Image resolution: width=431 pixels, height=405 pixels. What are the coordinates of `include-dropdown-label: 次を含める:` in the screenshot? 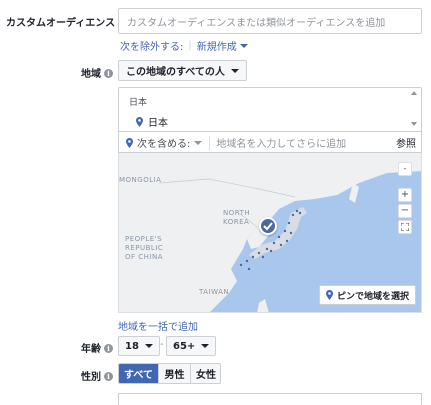 It's located at (164, 144).